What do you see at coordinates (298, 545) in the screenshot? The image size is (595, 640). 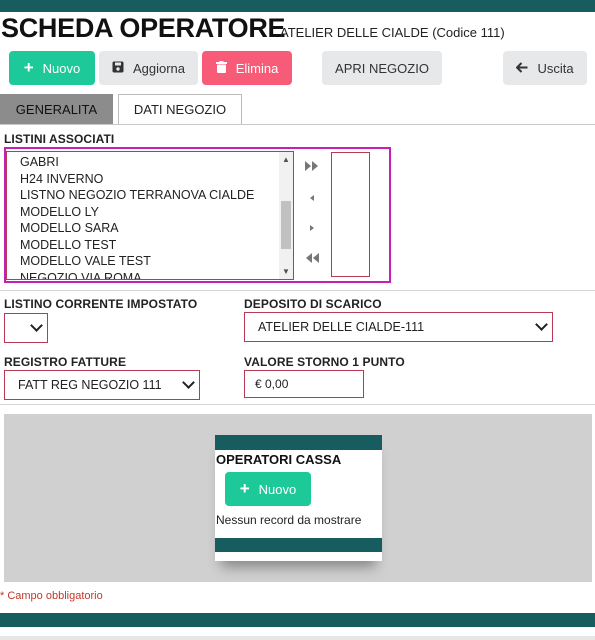 I see `card-footer-bar` at bounding box center [298, 545].